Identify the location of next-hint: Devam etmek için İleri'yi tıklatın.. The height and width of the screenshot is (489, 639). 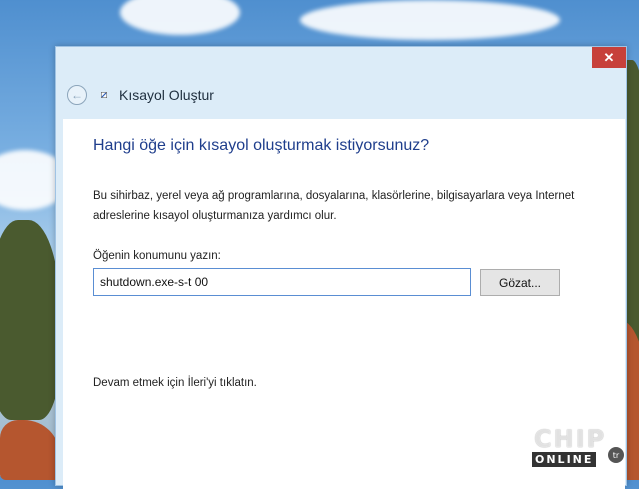
(175, 383).